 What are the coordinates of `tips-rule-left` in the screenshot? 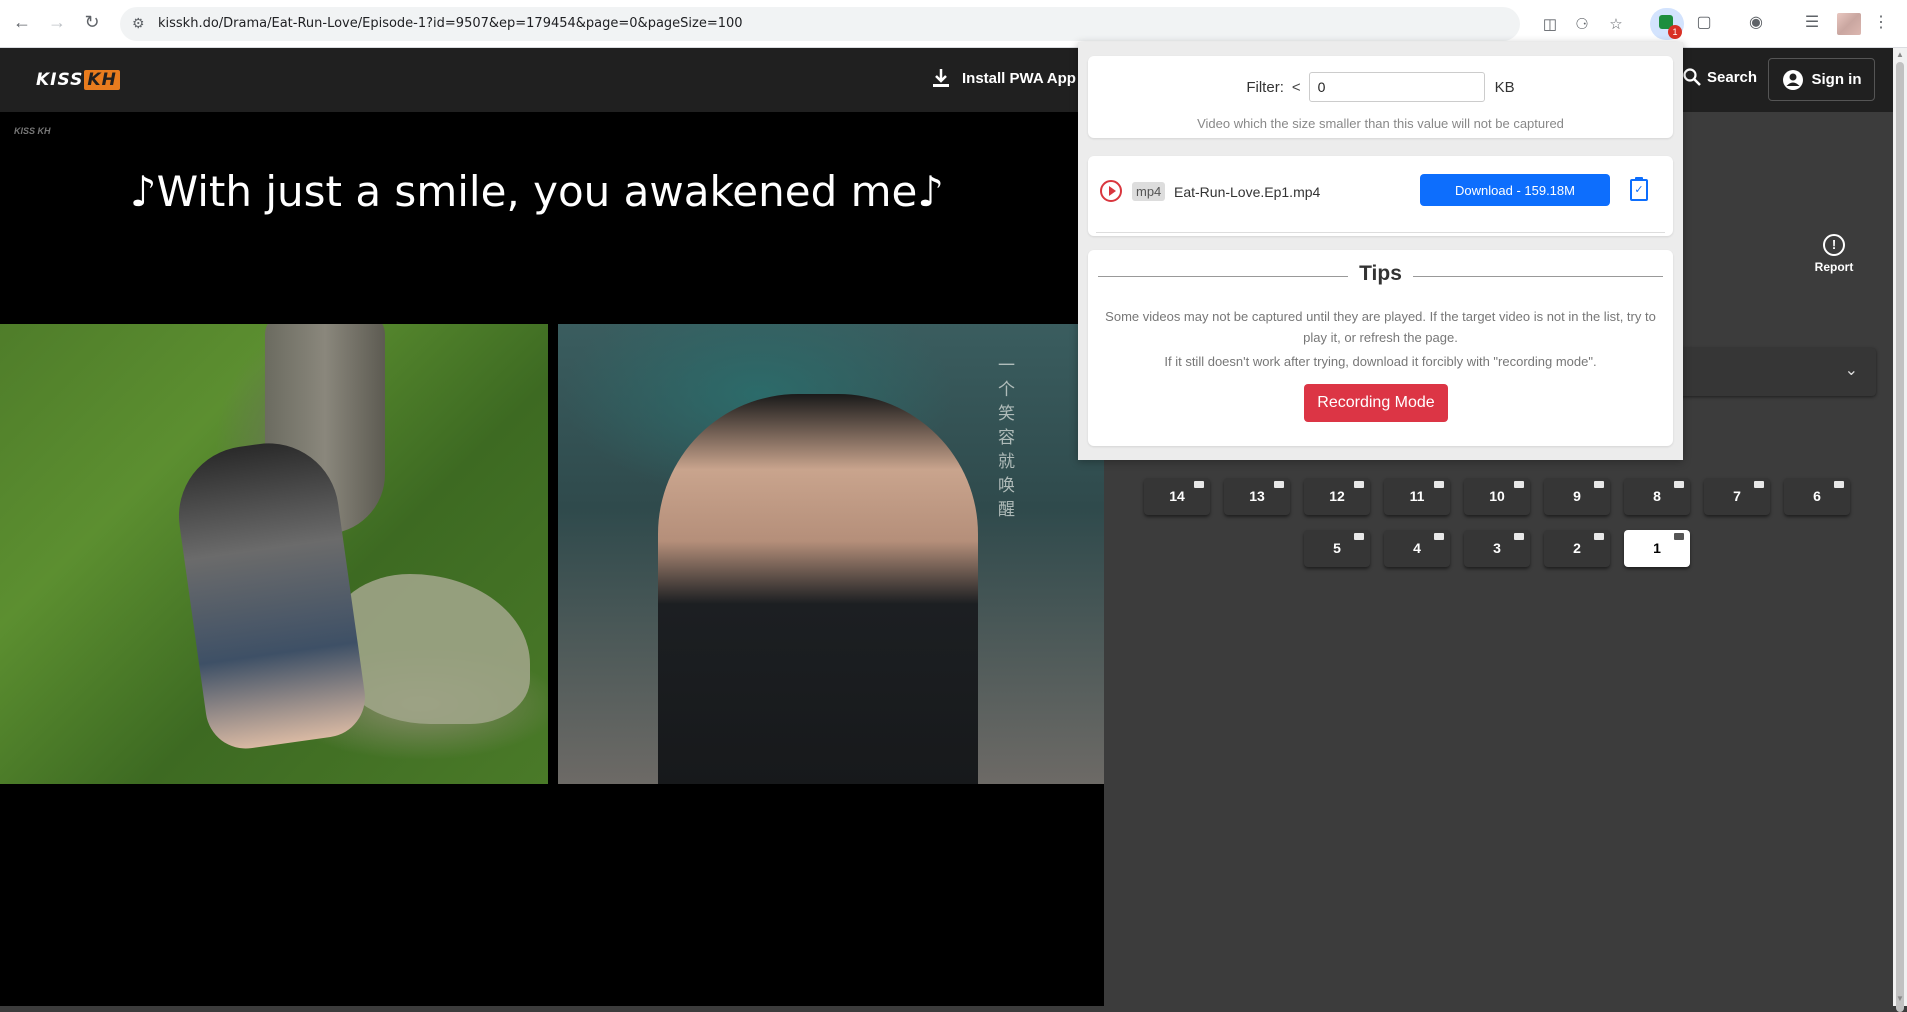 It's located at (1223, 276).